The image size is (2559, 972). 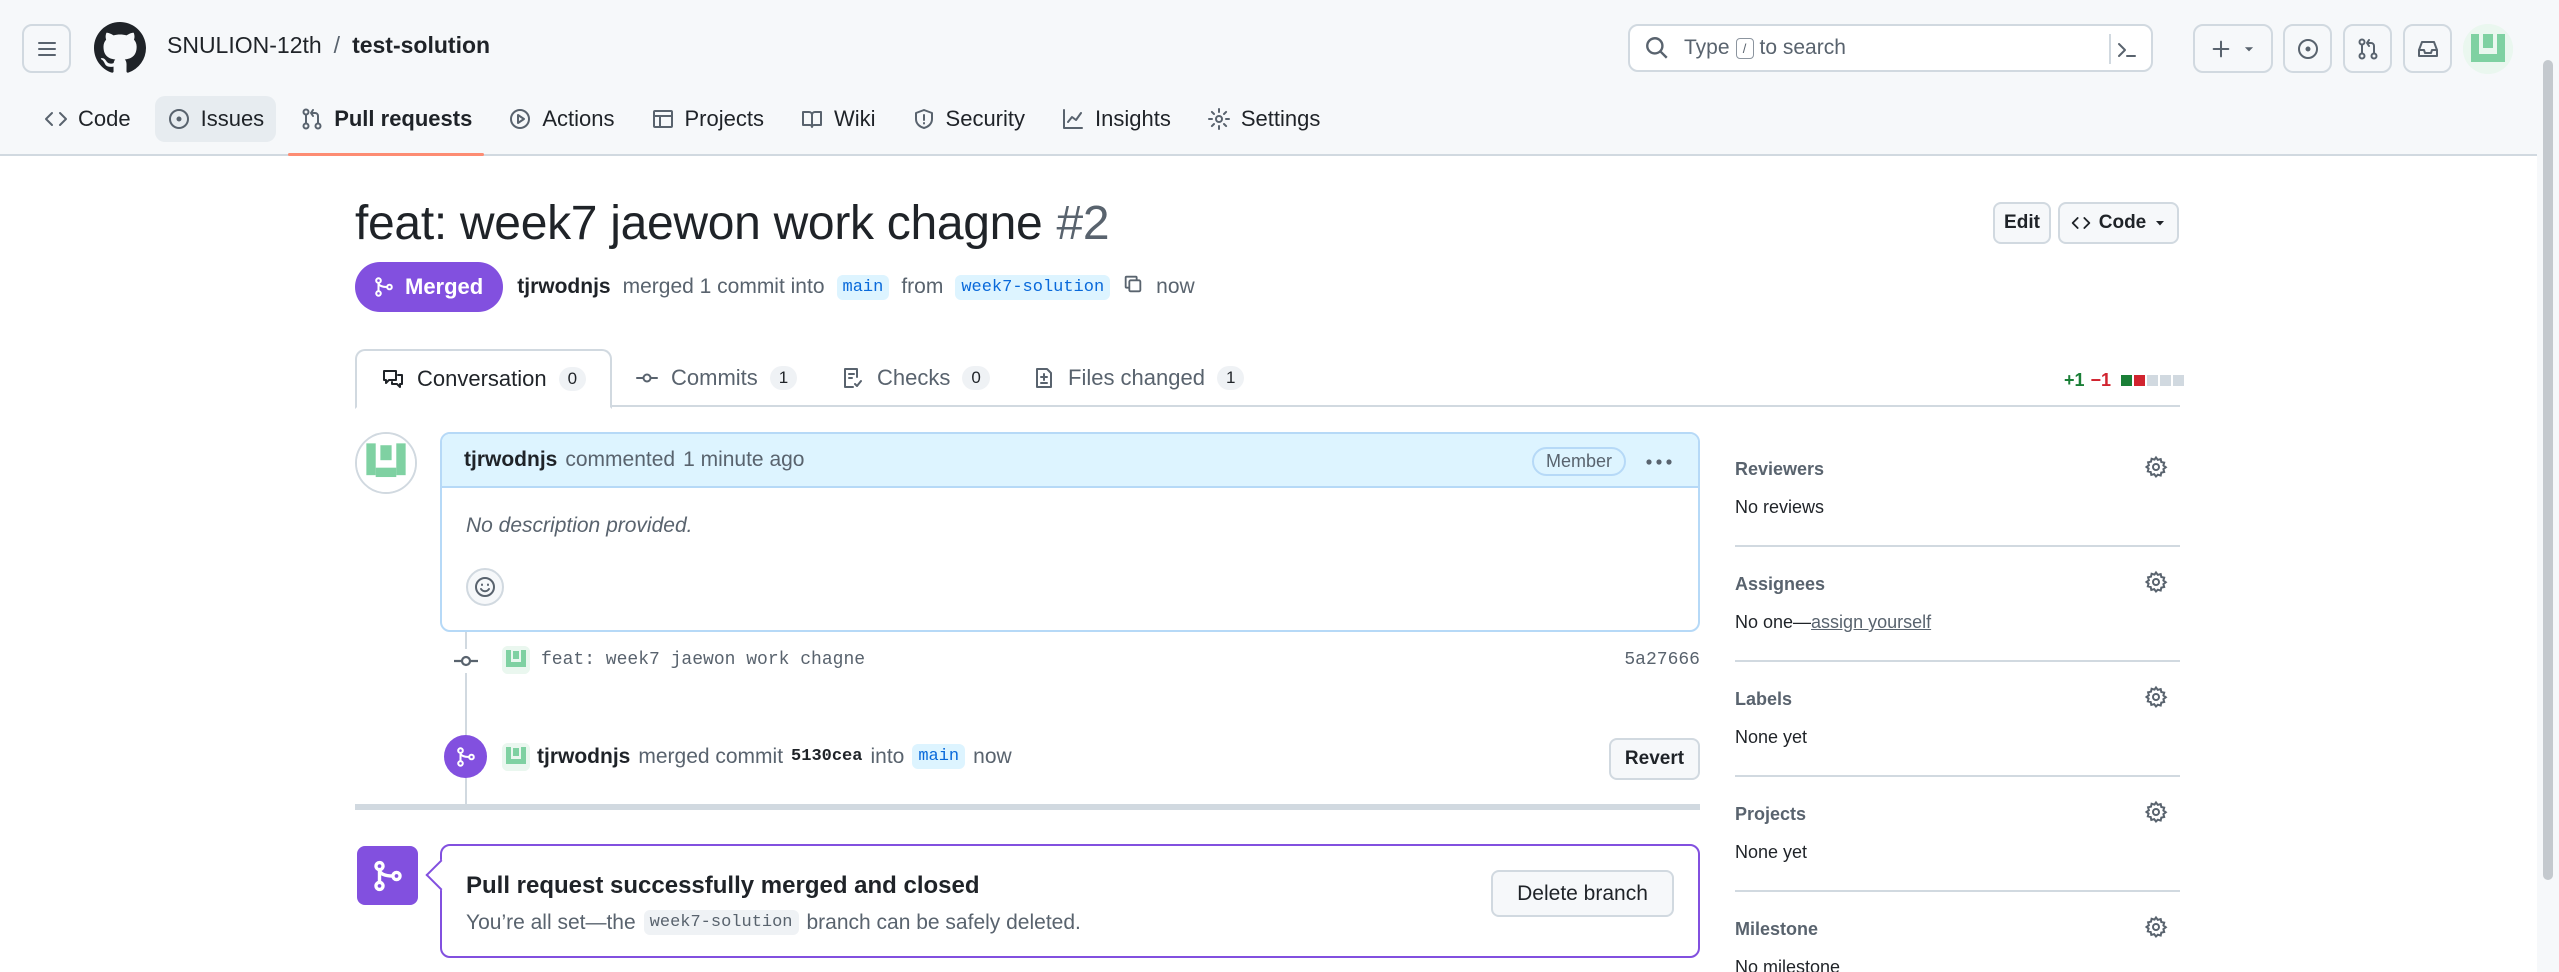 What do you see at coordinates (707, 119) in the screenshot?
I see `tab-projects: Projects` at bounding box center [707, 119].